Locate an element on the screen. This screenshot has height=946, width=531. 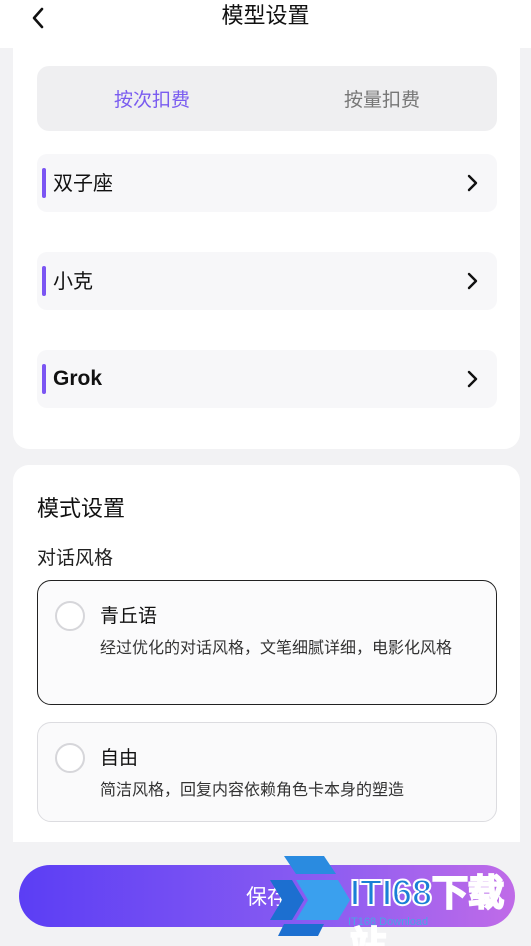
model-item-grok: Grok is located at coordinates (267, 379).